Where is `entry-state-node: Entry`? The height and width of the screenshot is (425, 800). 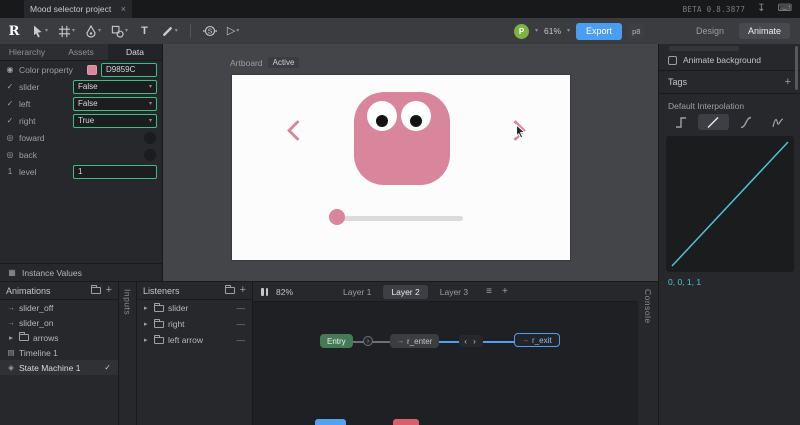
entry-state-node: Entry is located at coordinates (336, 341).